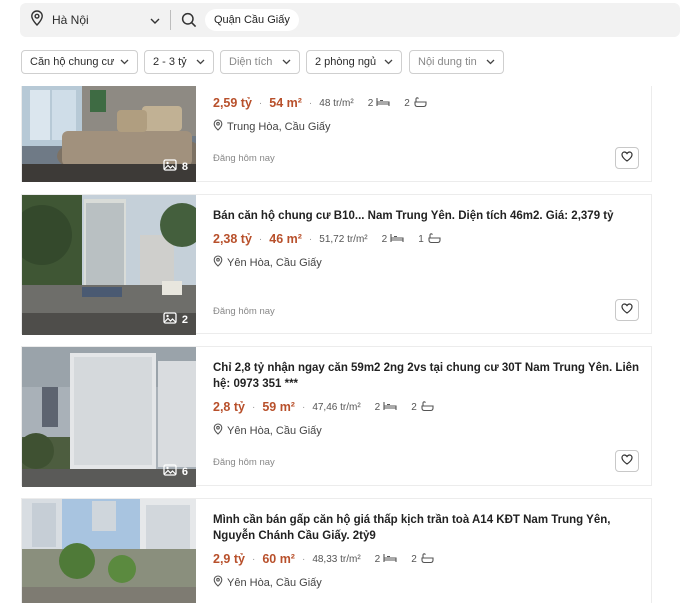  What do you see at coordinates (184, 471) in the screenshot?
I see `photo-count-value: 6` at bounding box center [184, 471].